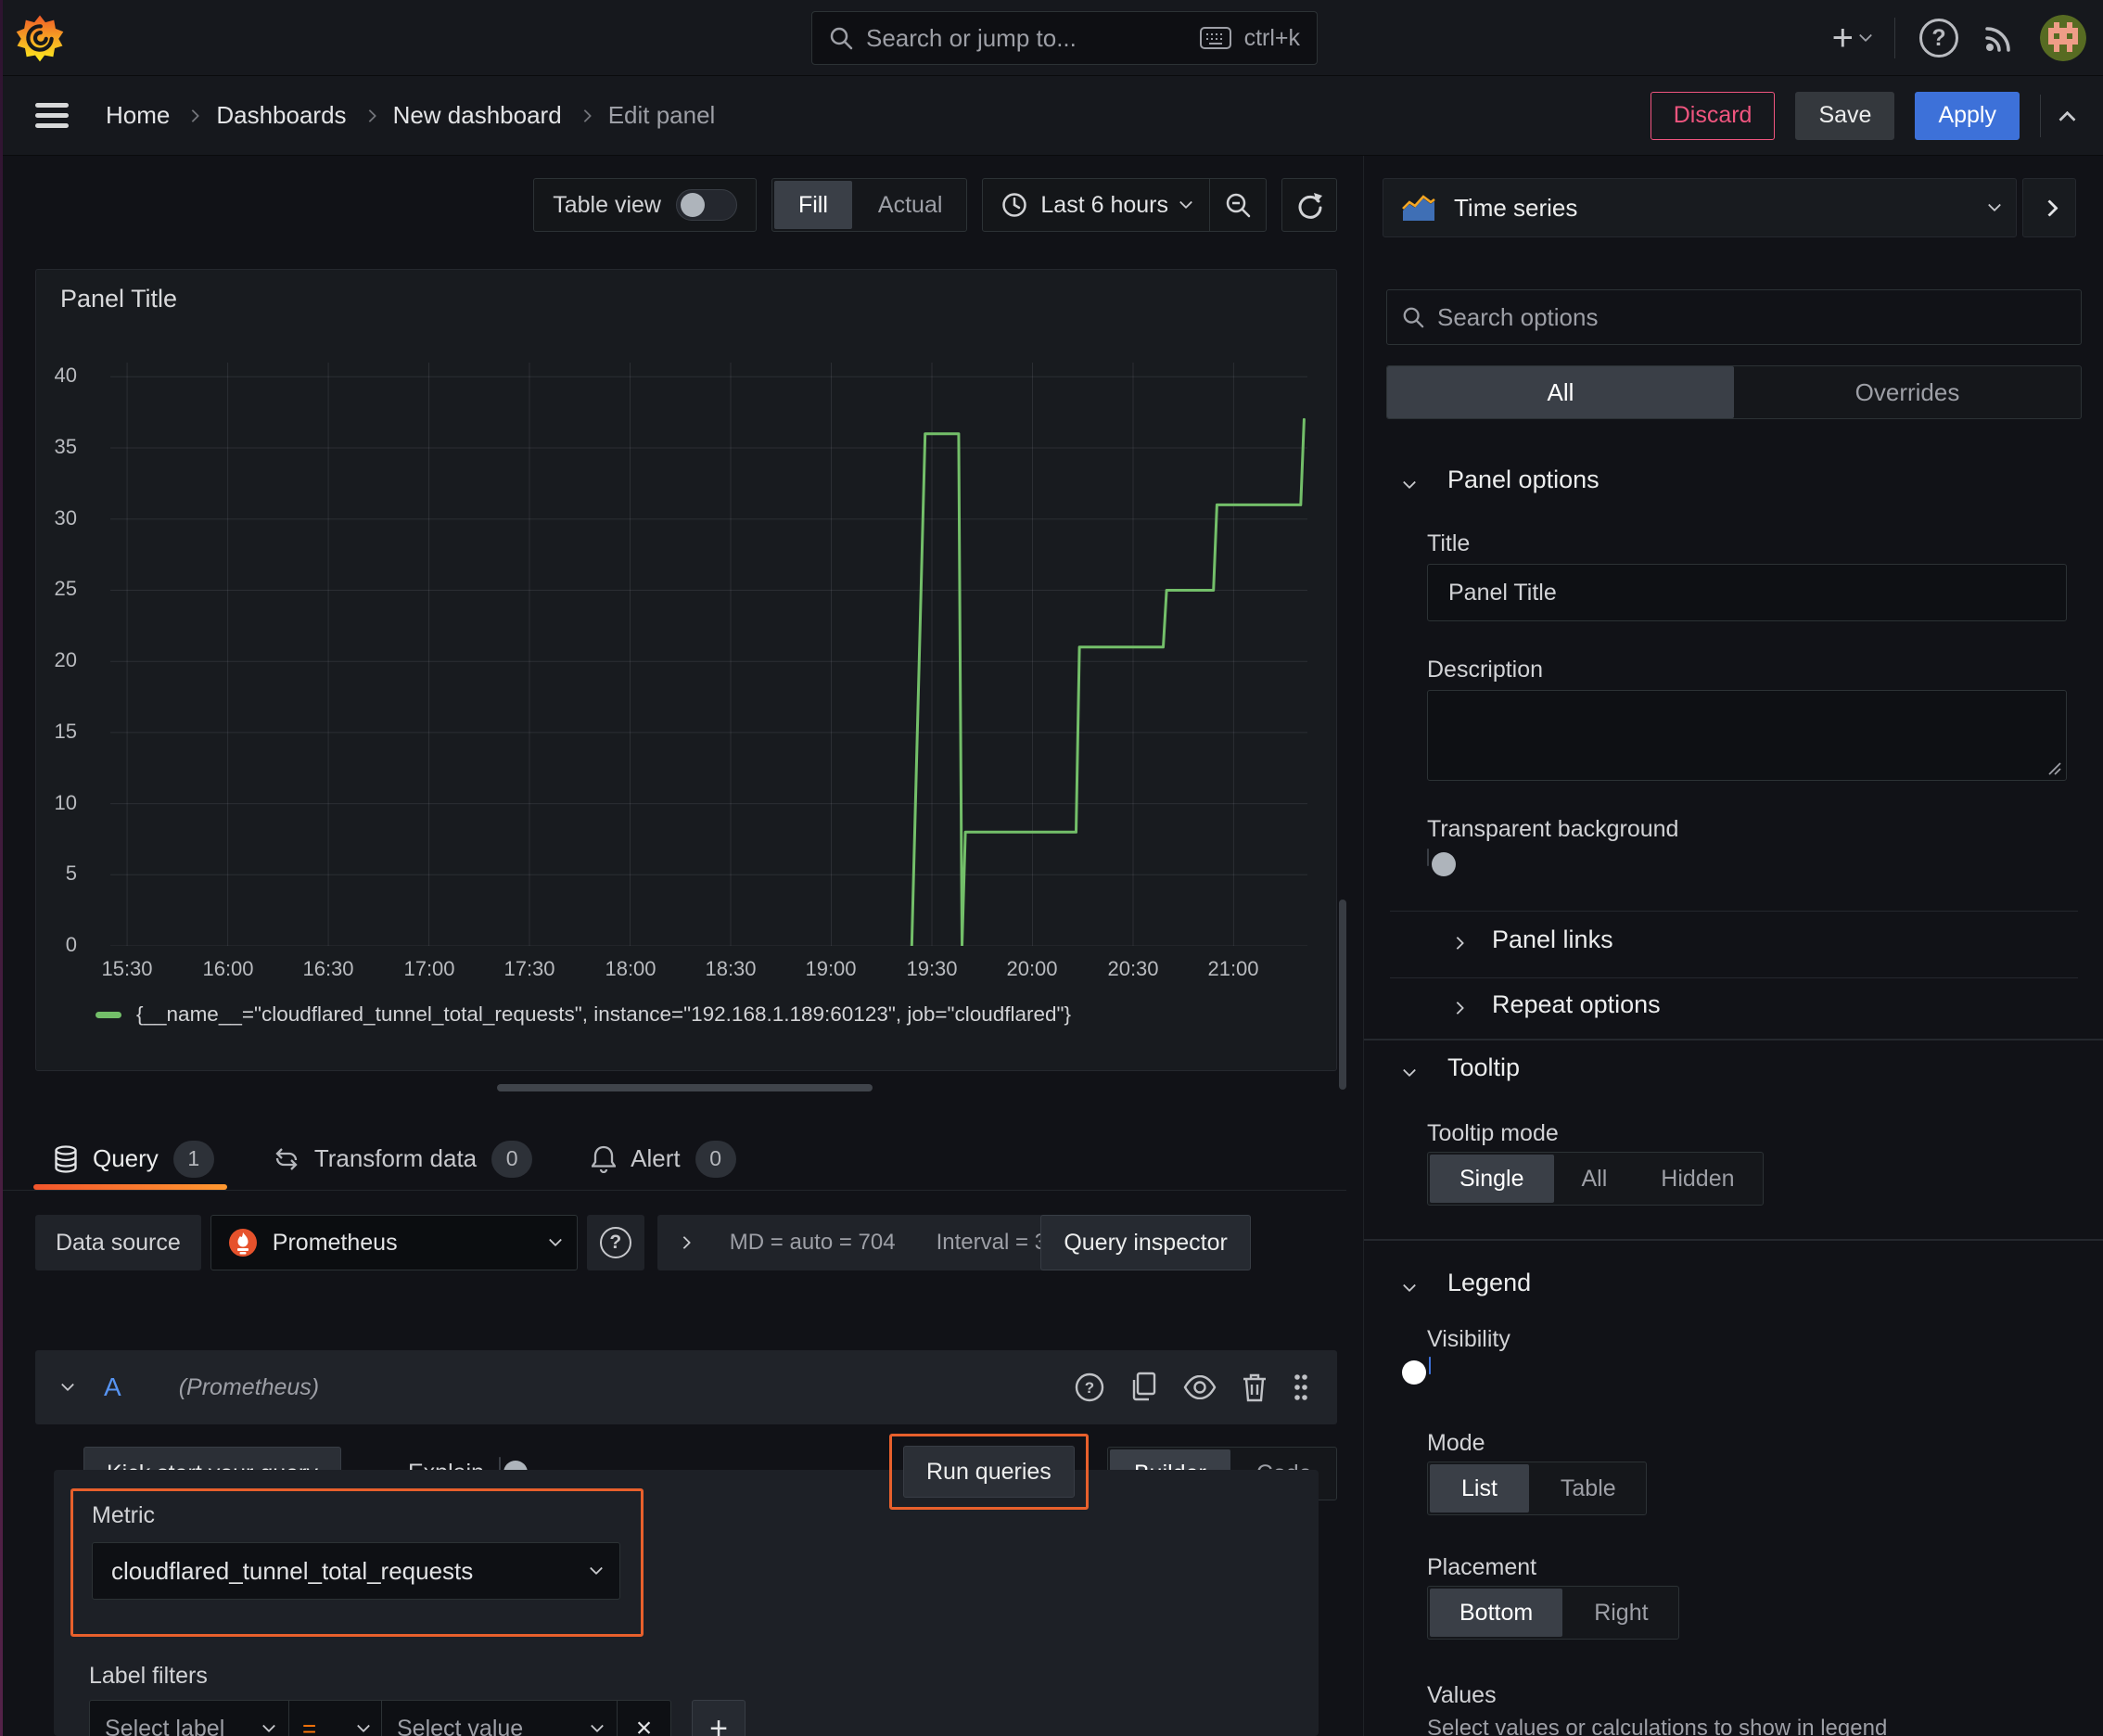  Describe the element at coordinates (356, 1571) in the screenshot. I see `metric-select: cloudflared_tunnel_total_requests` at that location.